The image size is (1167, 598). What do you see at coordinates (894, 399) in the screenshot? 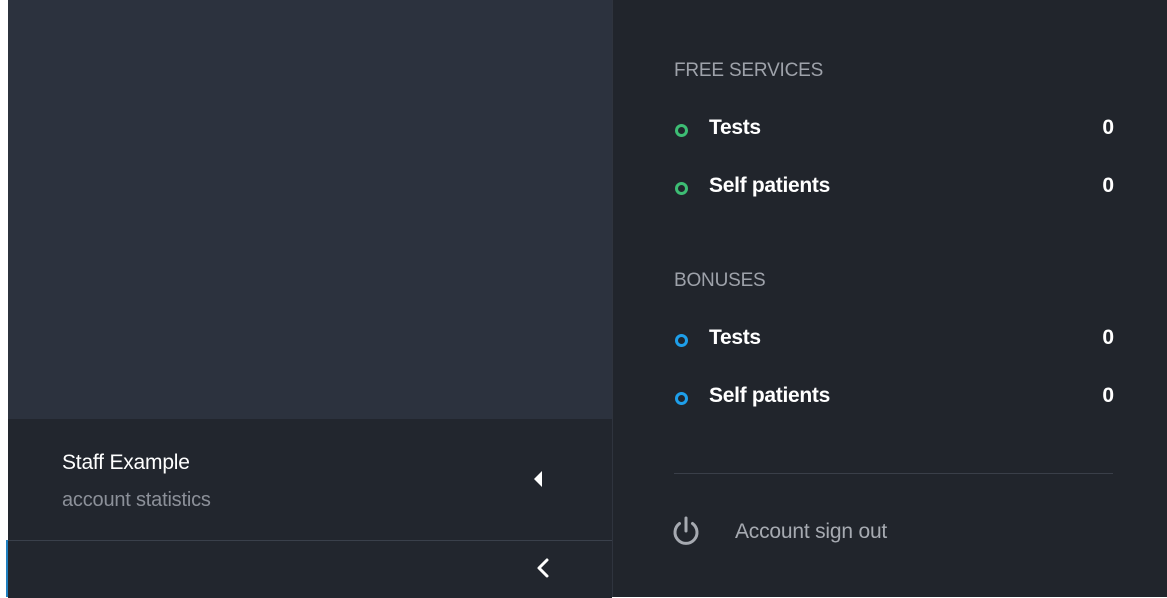
I see `bonus-self-patients-row: Self patients 0` at bounding box center [894, 399].